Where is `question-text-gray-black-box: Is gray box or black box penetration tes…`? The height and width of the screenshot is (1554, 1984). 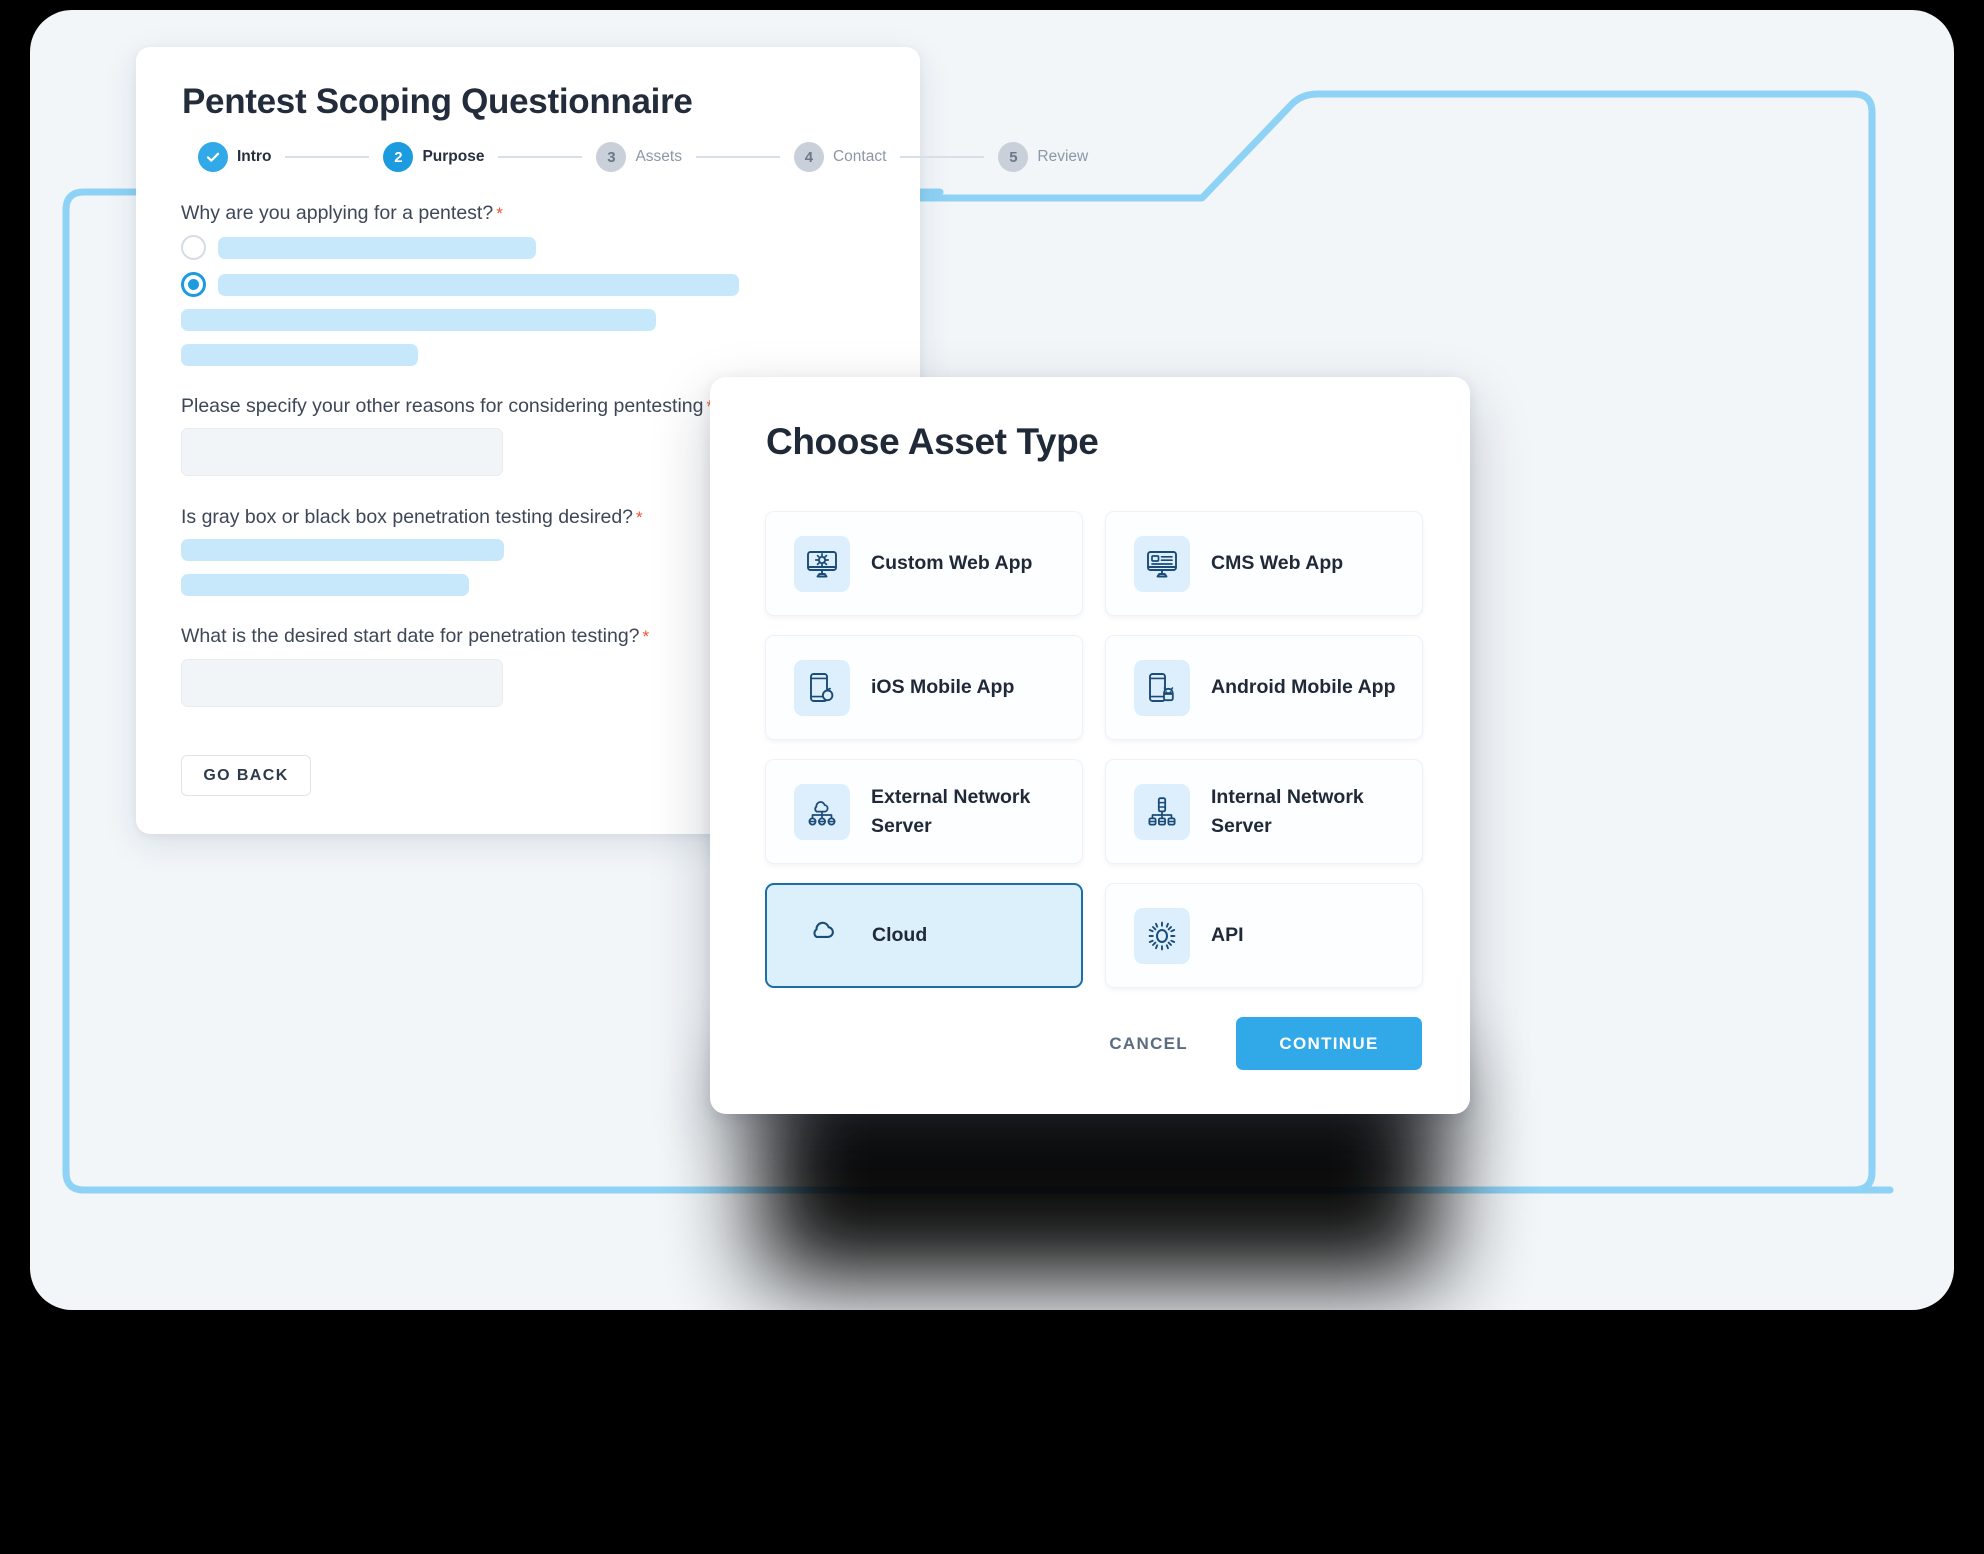 question-text-gray-black-box: Is gray box or black box penetration tes… is located at coordinates (407, 517).